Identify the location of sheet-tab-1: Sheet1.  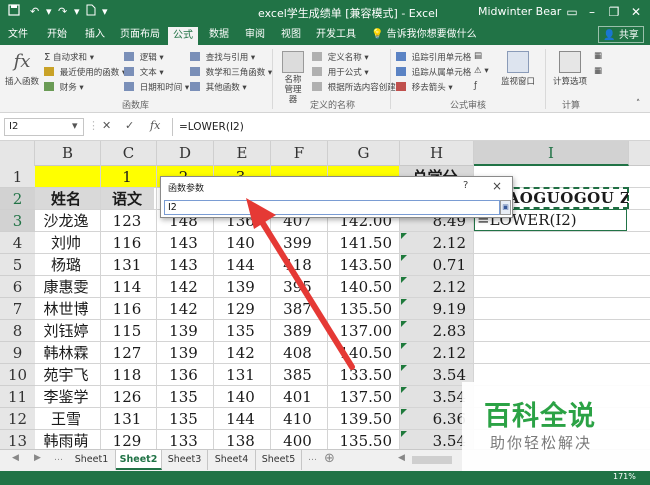
(92, 460).